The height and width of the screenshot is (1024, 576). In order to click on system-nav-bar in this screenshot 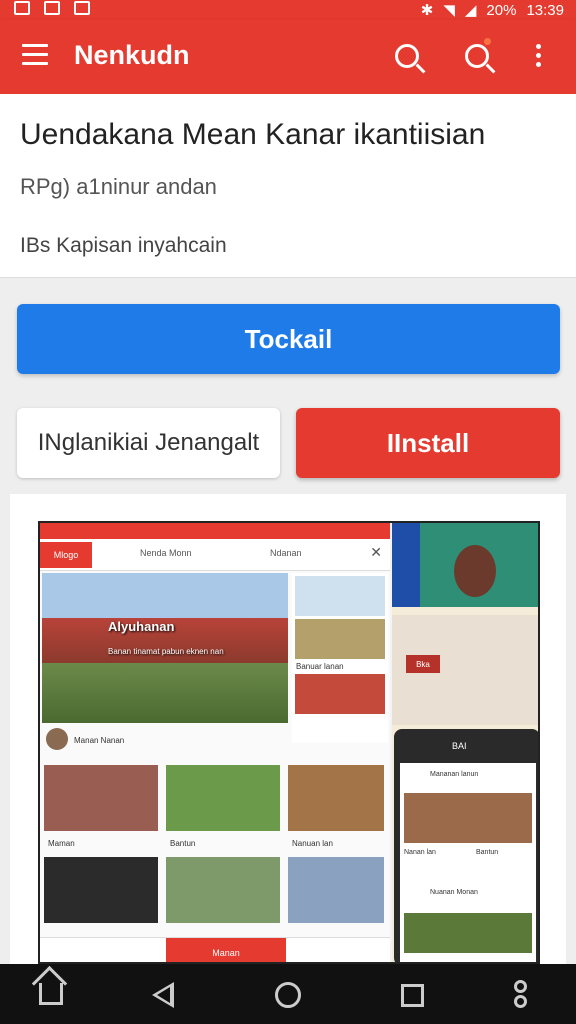, I will do `click(288, 994)`.